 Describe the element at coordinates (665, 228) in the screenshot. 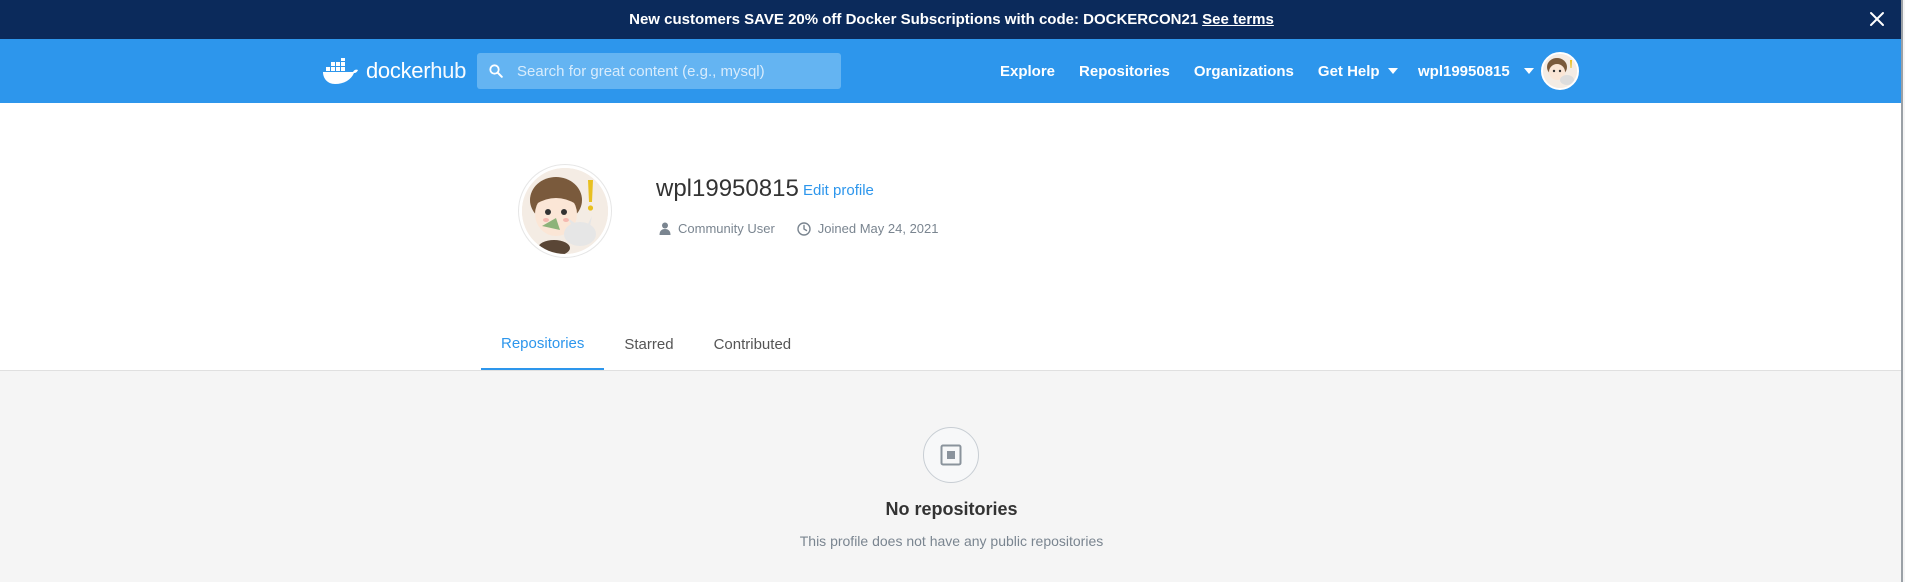

I see `user-icon` at that location.